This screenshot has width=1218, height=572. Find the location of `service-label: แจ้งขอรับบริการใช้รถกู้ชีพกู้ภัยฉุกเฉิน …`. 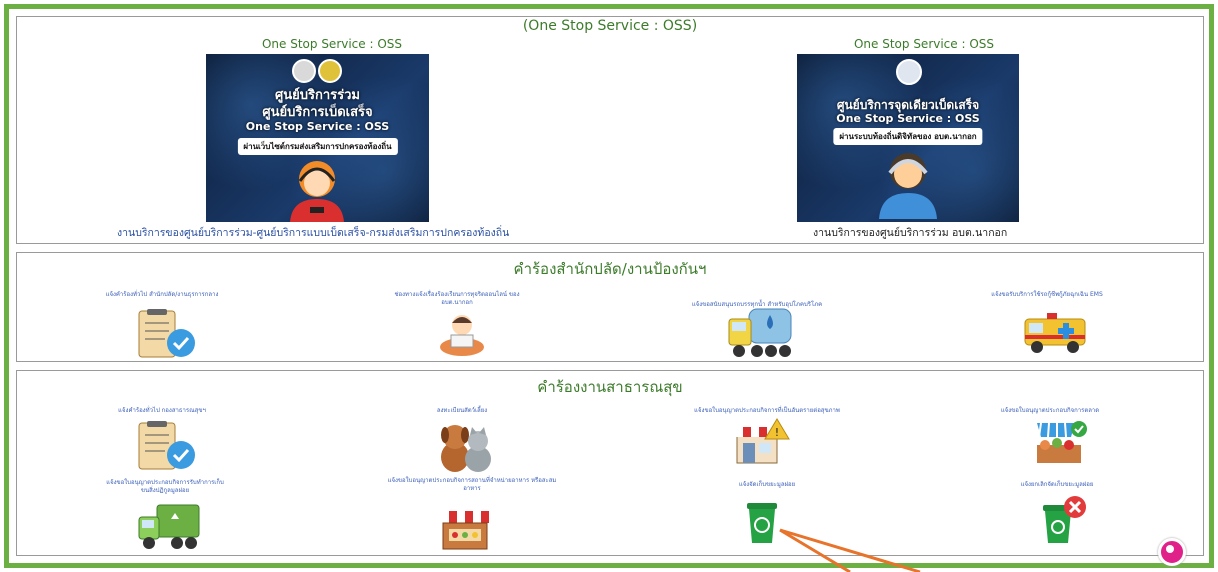

service-label: แจ้งขอรับบริการใช้รถกู้ชีพกู้ภัยฉุกเฉิน … is located at coordinates (1047, 294).